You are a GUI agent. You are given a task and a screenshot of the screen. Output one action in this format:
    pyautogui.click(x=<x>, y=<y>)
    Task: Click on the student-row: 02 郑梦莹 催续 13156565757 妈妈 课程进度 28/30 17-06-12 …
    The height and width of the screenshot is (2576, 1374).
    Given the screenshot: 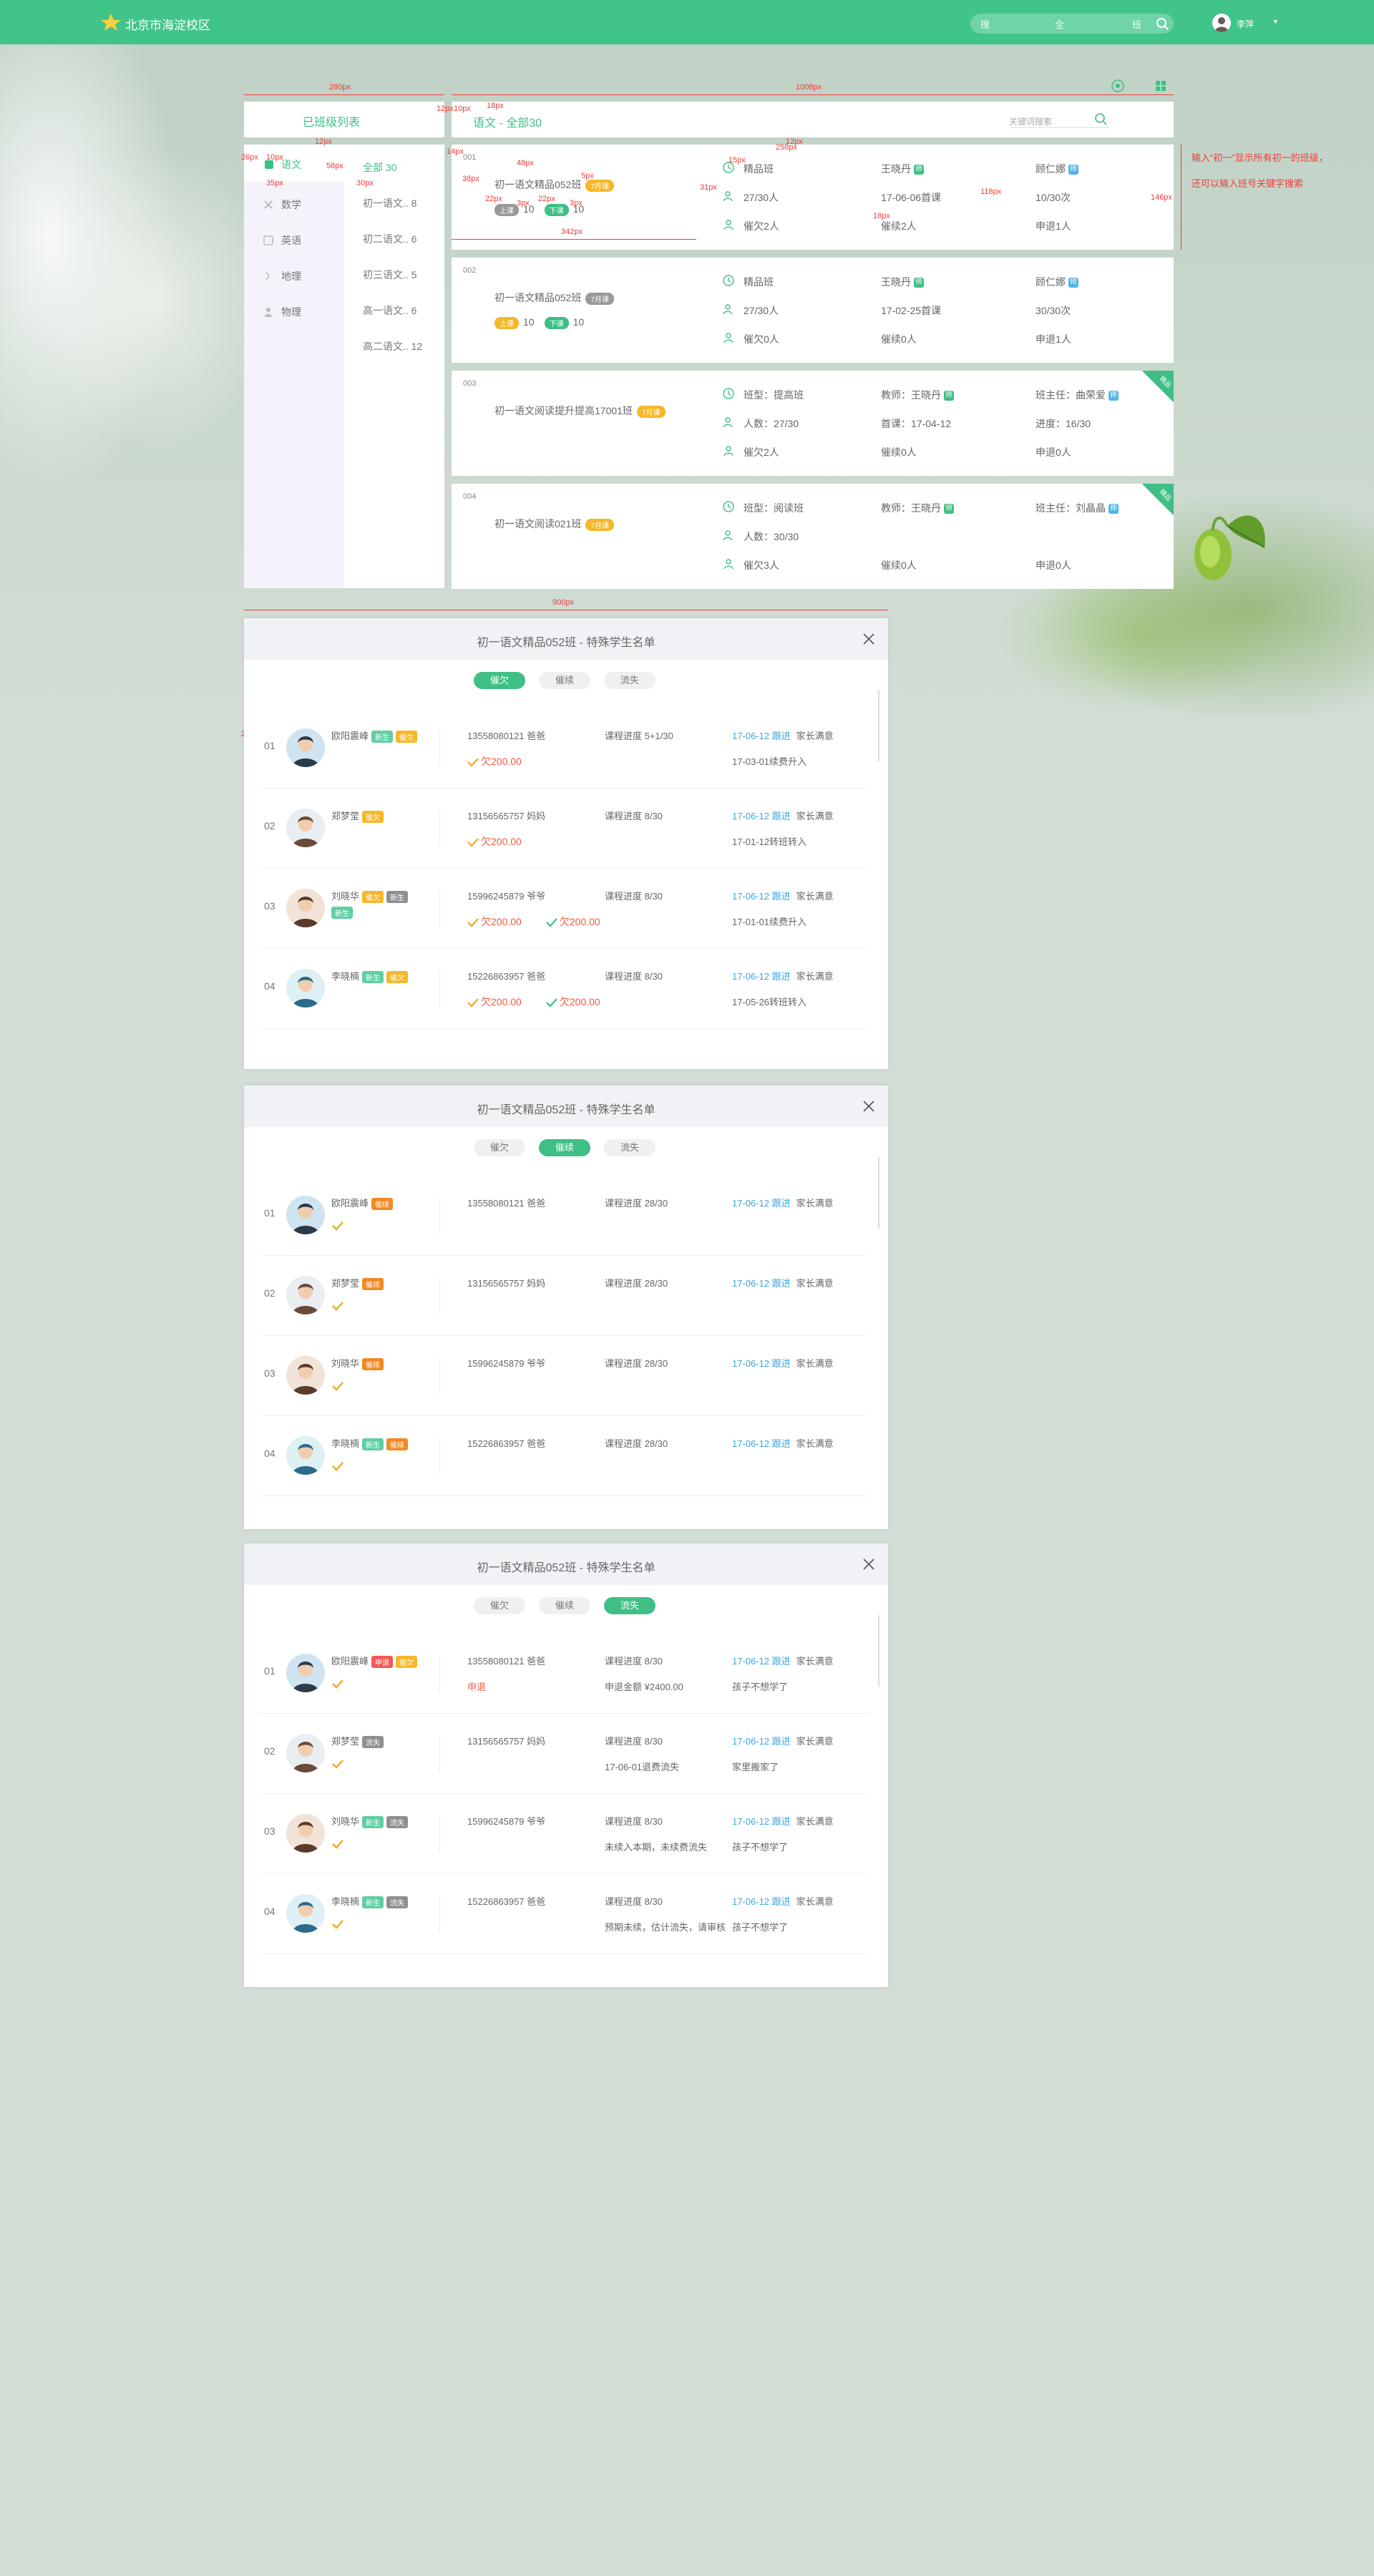 What is the action you would take?
    pyautogui.click(x=564, y=1296)
    